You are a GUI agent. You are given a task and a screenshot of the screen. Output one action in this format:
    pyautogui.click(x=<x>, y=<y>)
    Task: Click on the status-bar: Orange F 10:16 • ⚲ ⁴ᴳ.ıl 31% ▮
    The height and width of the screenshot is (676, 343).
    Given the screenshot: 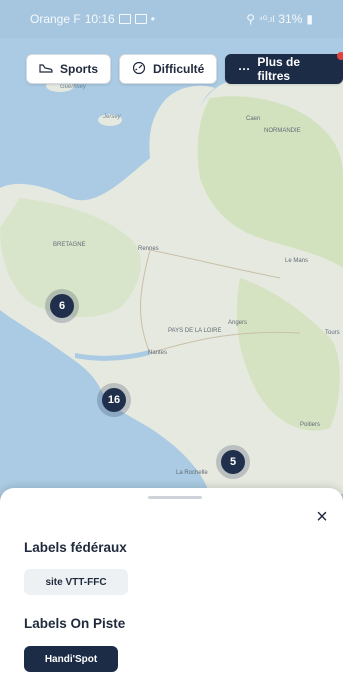 What is the action you would take?
    pyautogui.click(x=171, y=19)
    